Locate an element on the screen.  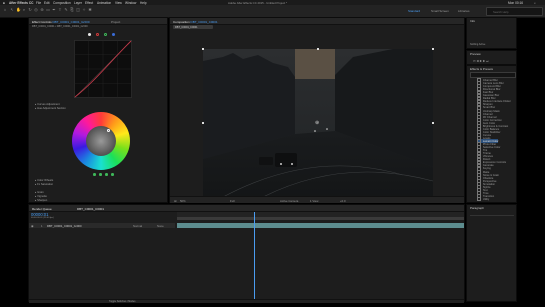
section-row-color-wheels: ▸ Color Wheels is located at coordinates (44, 180).